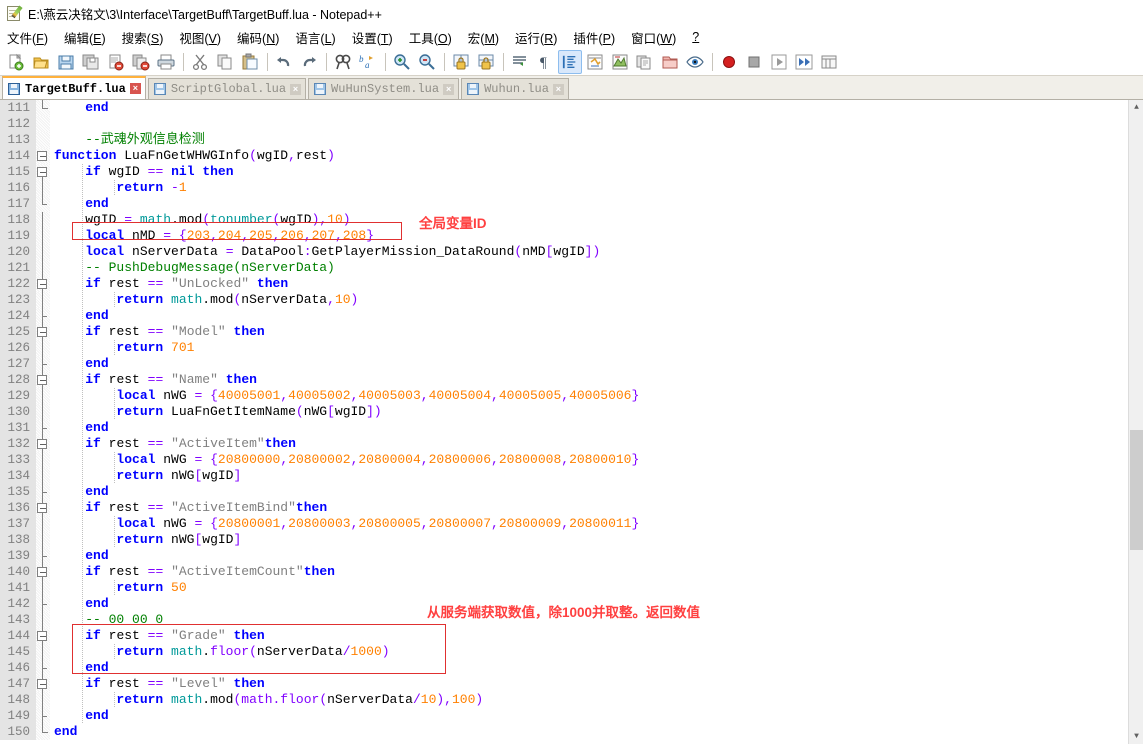  Describe the element at coordinates (225, 62) in the screenshot. I see `copy-icon` at that location.